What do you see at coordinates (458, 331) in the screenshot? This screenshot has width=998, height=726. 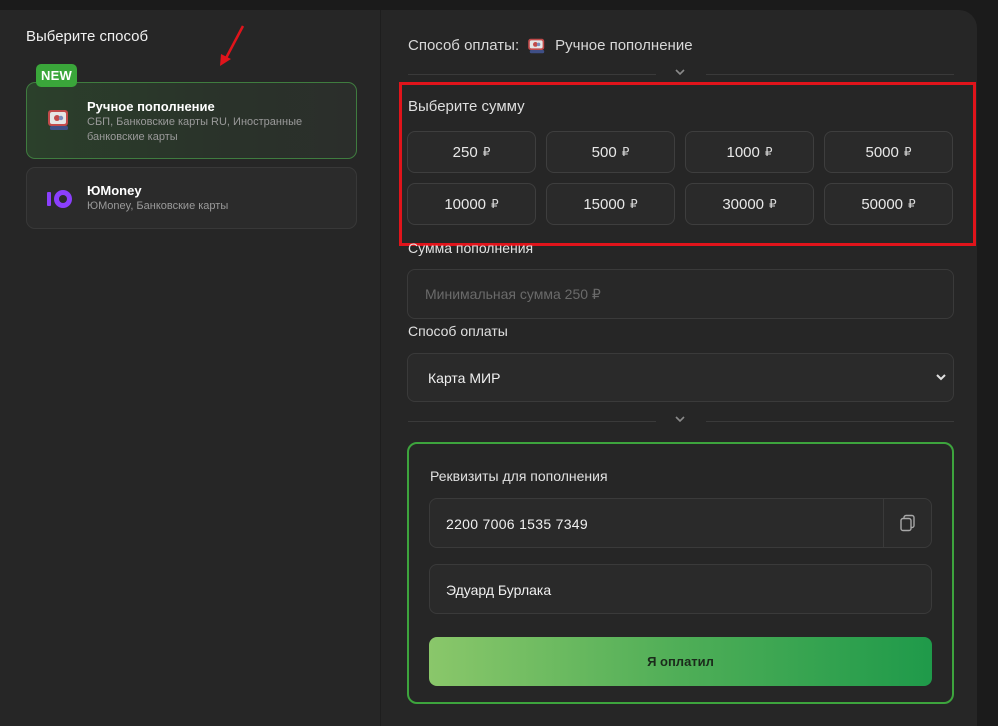 I see `payment-method-label: Способ оплаты` at bounding box center [458, 331].